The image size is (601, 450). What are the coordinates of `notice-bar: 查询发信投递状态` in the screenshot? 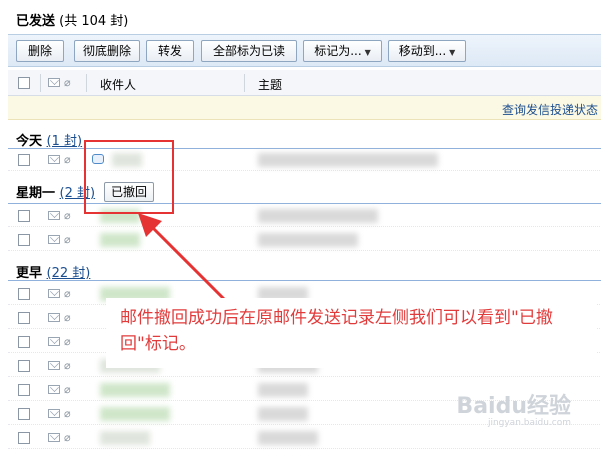 It's located at (304, 108).